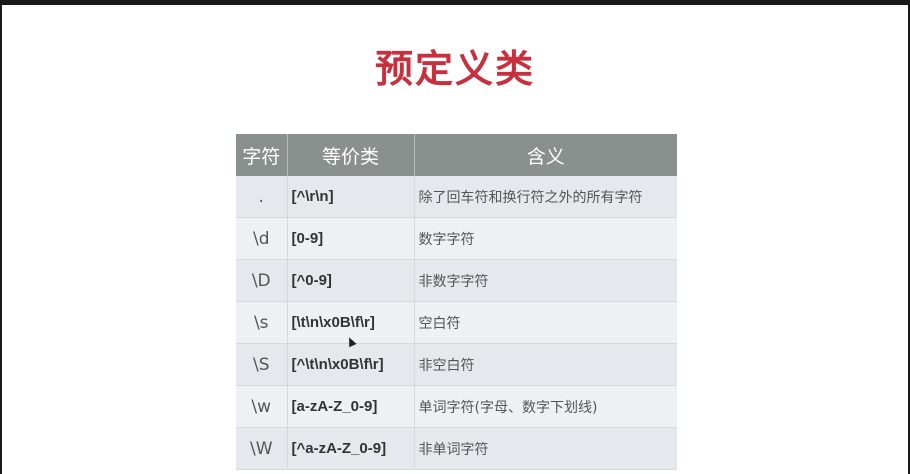  What do you see at coordinates (262, 197) in the screenshot?
I see `cell-char: .` at bounding box center [262, 197].